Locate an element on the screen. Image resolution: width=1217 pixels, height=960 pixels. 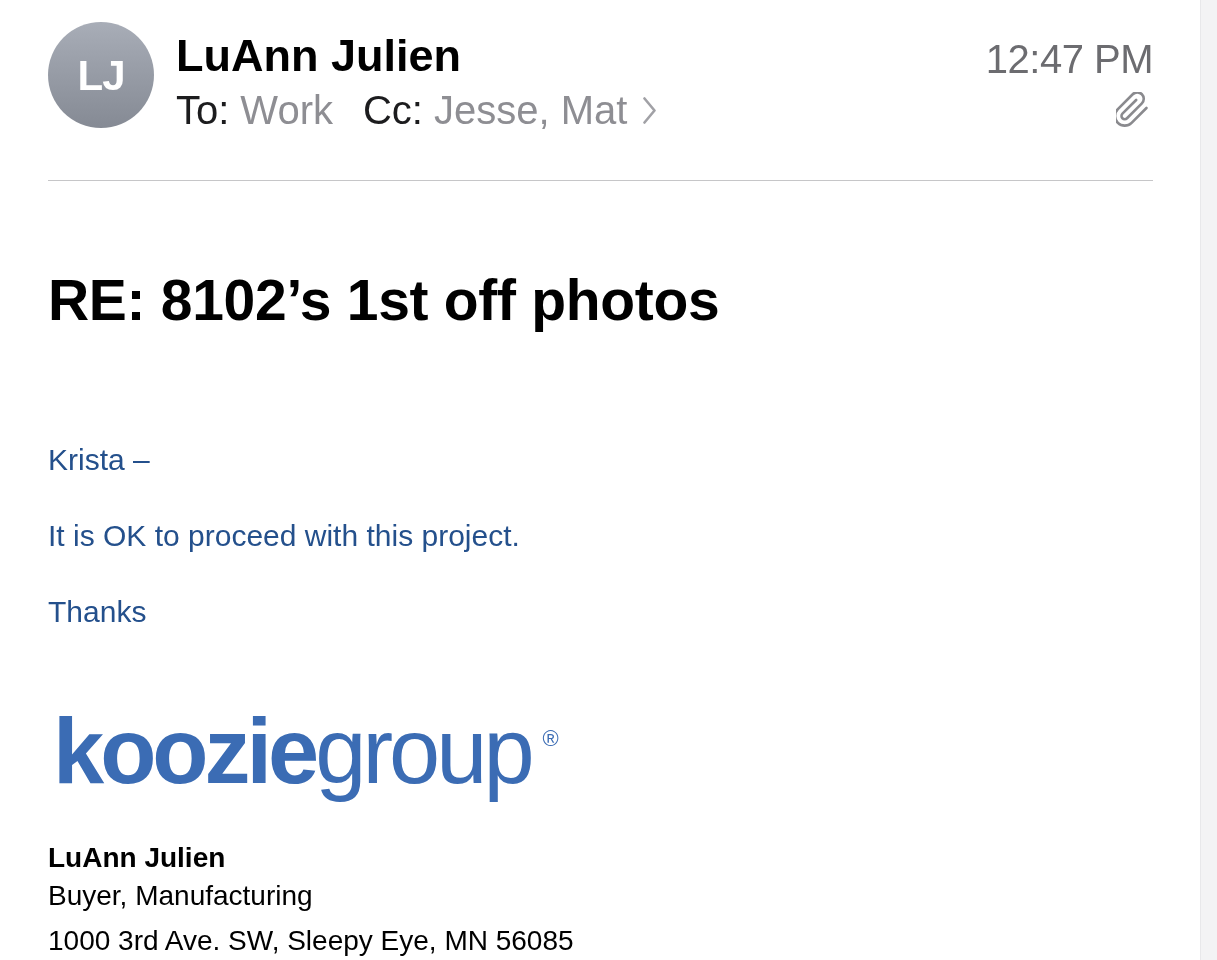
body-paragraph: It is OK to proceed with this project. is located at coordinates (284, 536).